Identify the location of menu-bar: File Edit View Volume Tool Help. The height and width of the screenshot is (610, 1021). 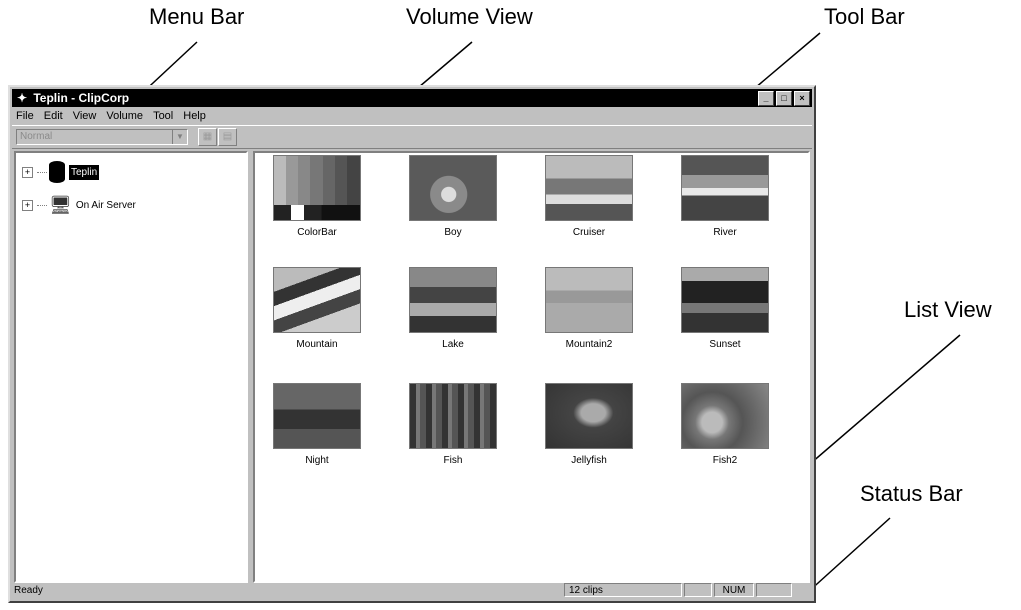
(412, 116).